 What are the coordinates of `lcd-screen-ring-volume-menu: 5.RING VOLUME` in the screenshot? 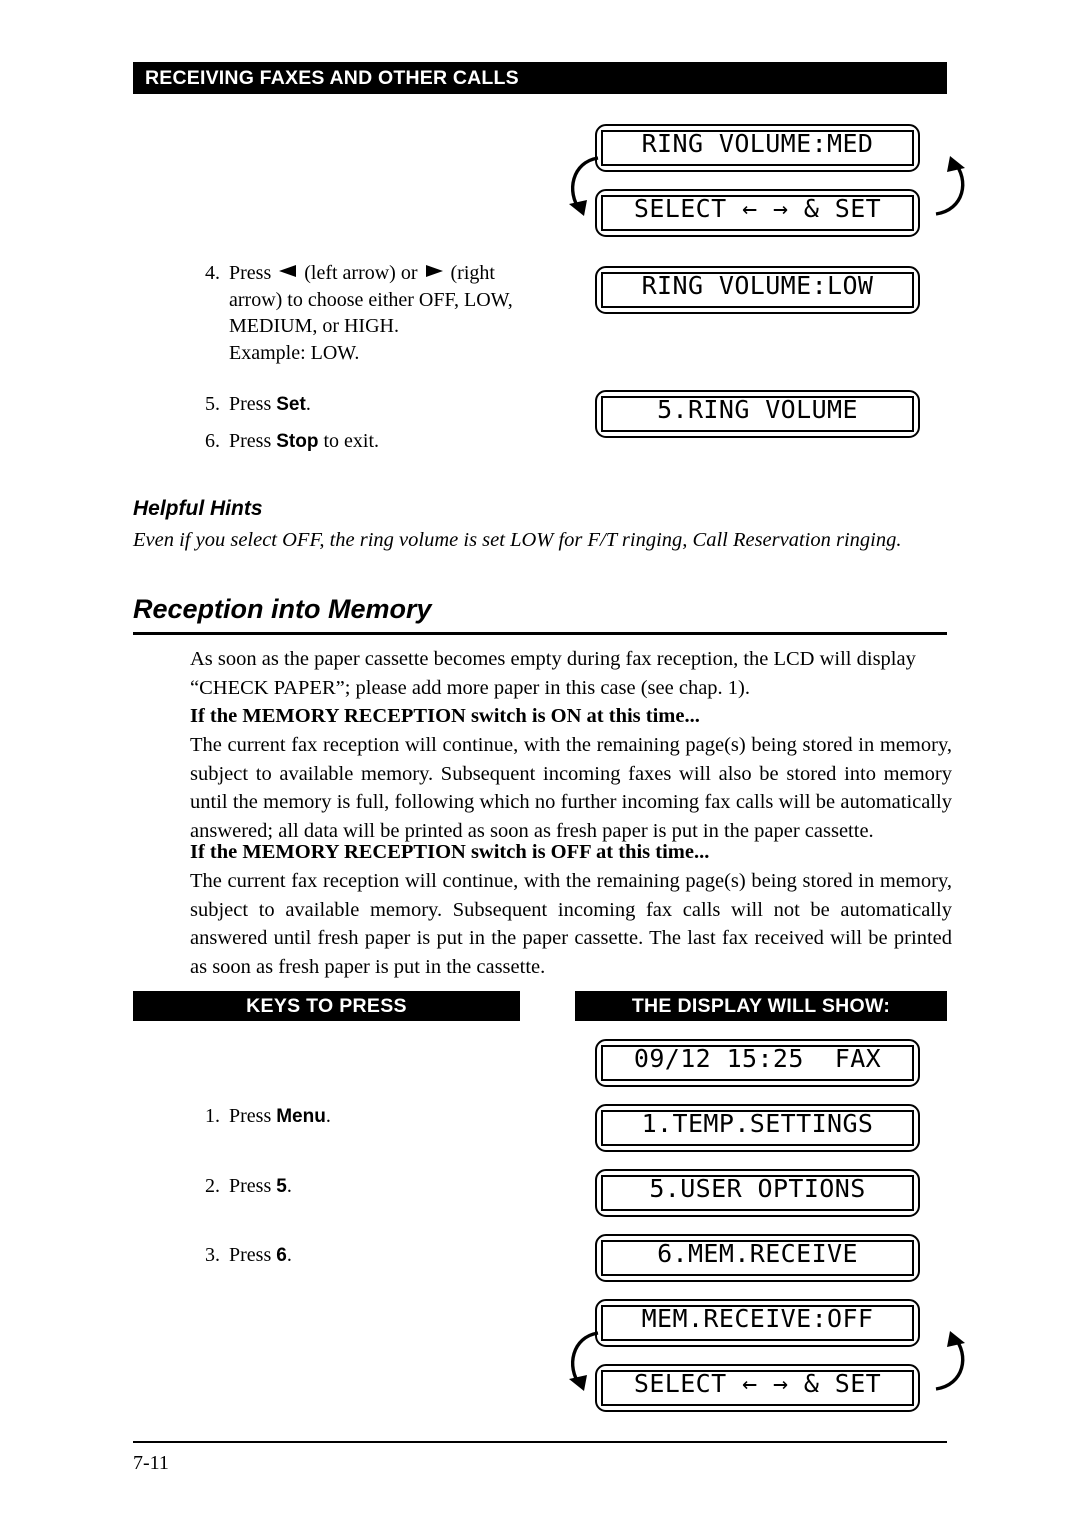 It's located at (757, 414).